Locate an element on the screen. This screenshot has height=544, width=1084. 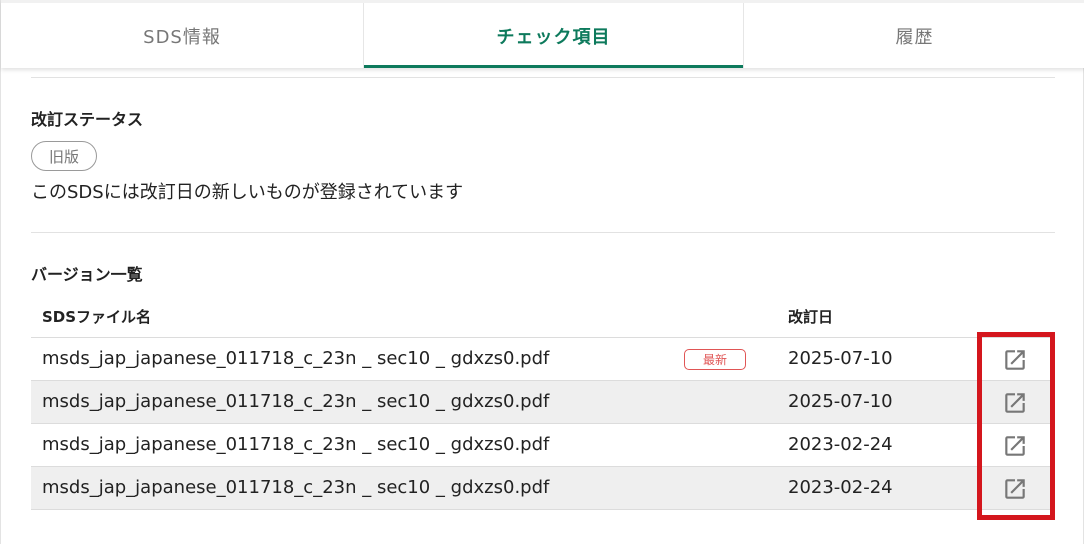
status-chip-old-version: 旧版 is located at coordinates (64, 156).